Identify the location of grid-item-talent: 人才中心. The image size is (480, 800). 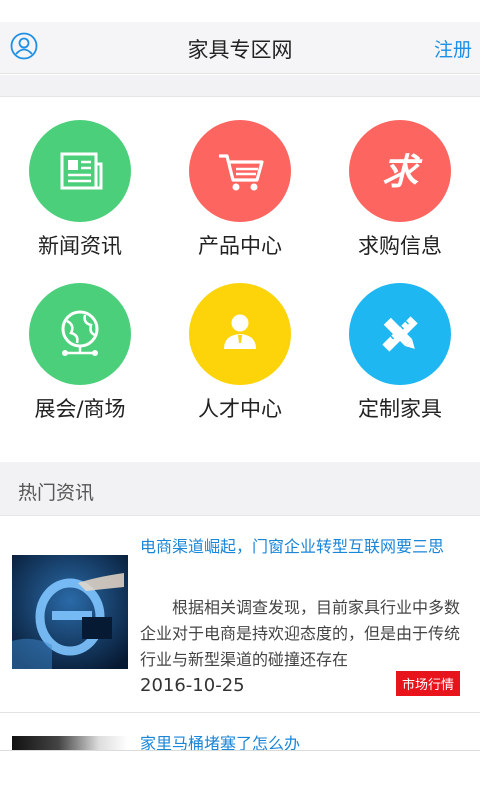
(240, 341).